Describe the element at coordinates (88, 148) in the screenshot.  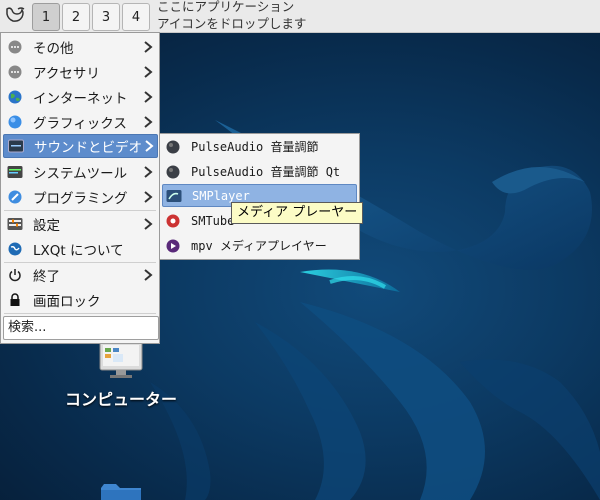
I see `menu-item-label: サウンドとビデオ` at that location.